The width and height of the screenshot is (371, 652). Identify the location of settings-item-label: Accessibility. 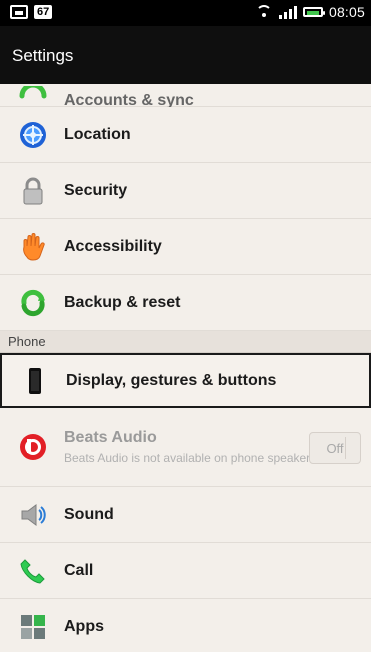
(113, 246).